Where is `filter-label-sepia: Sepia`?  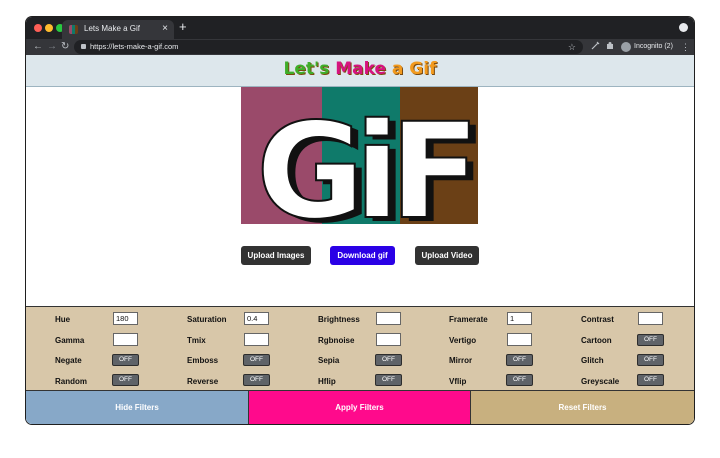
filter-label-sepia: Sepia is located at coordinates (329, 360).